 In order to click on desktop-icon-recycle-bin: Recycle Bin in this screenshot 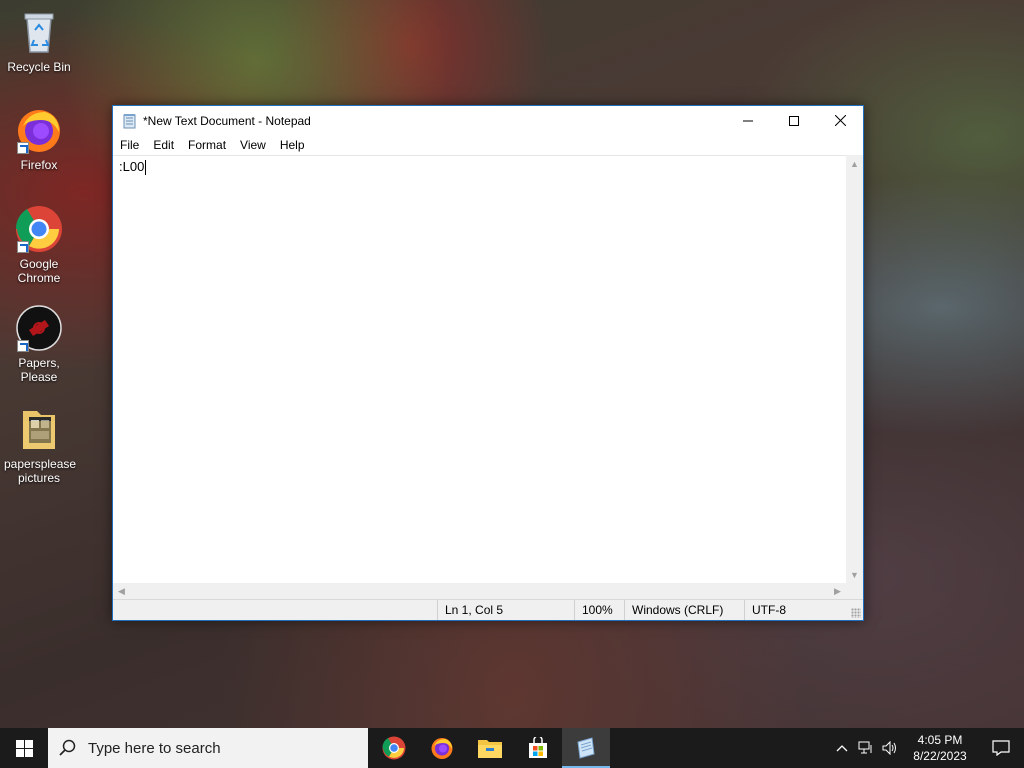, I will do `click(39, 41)`.